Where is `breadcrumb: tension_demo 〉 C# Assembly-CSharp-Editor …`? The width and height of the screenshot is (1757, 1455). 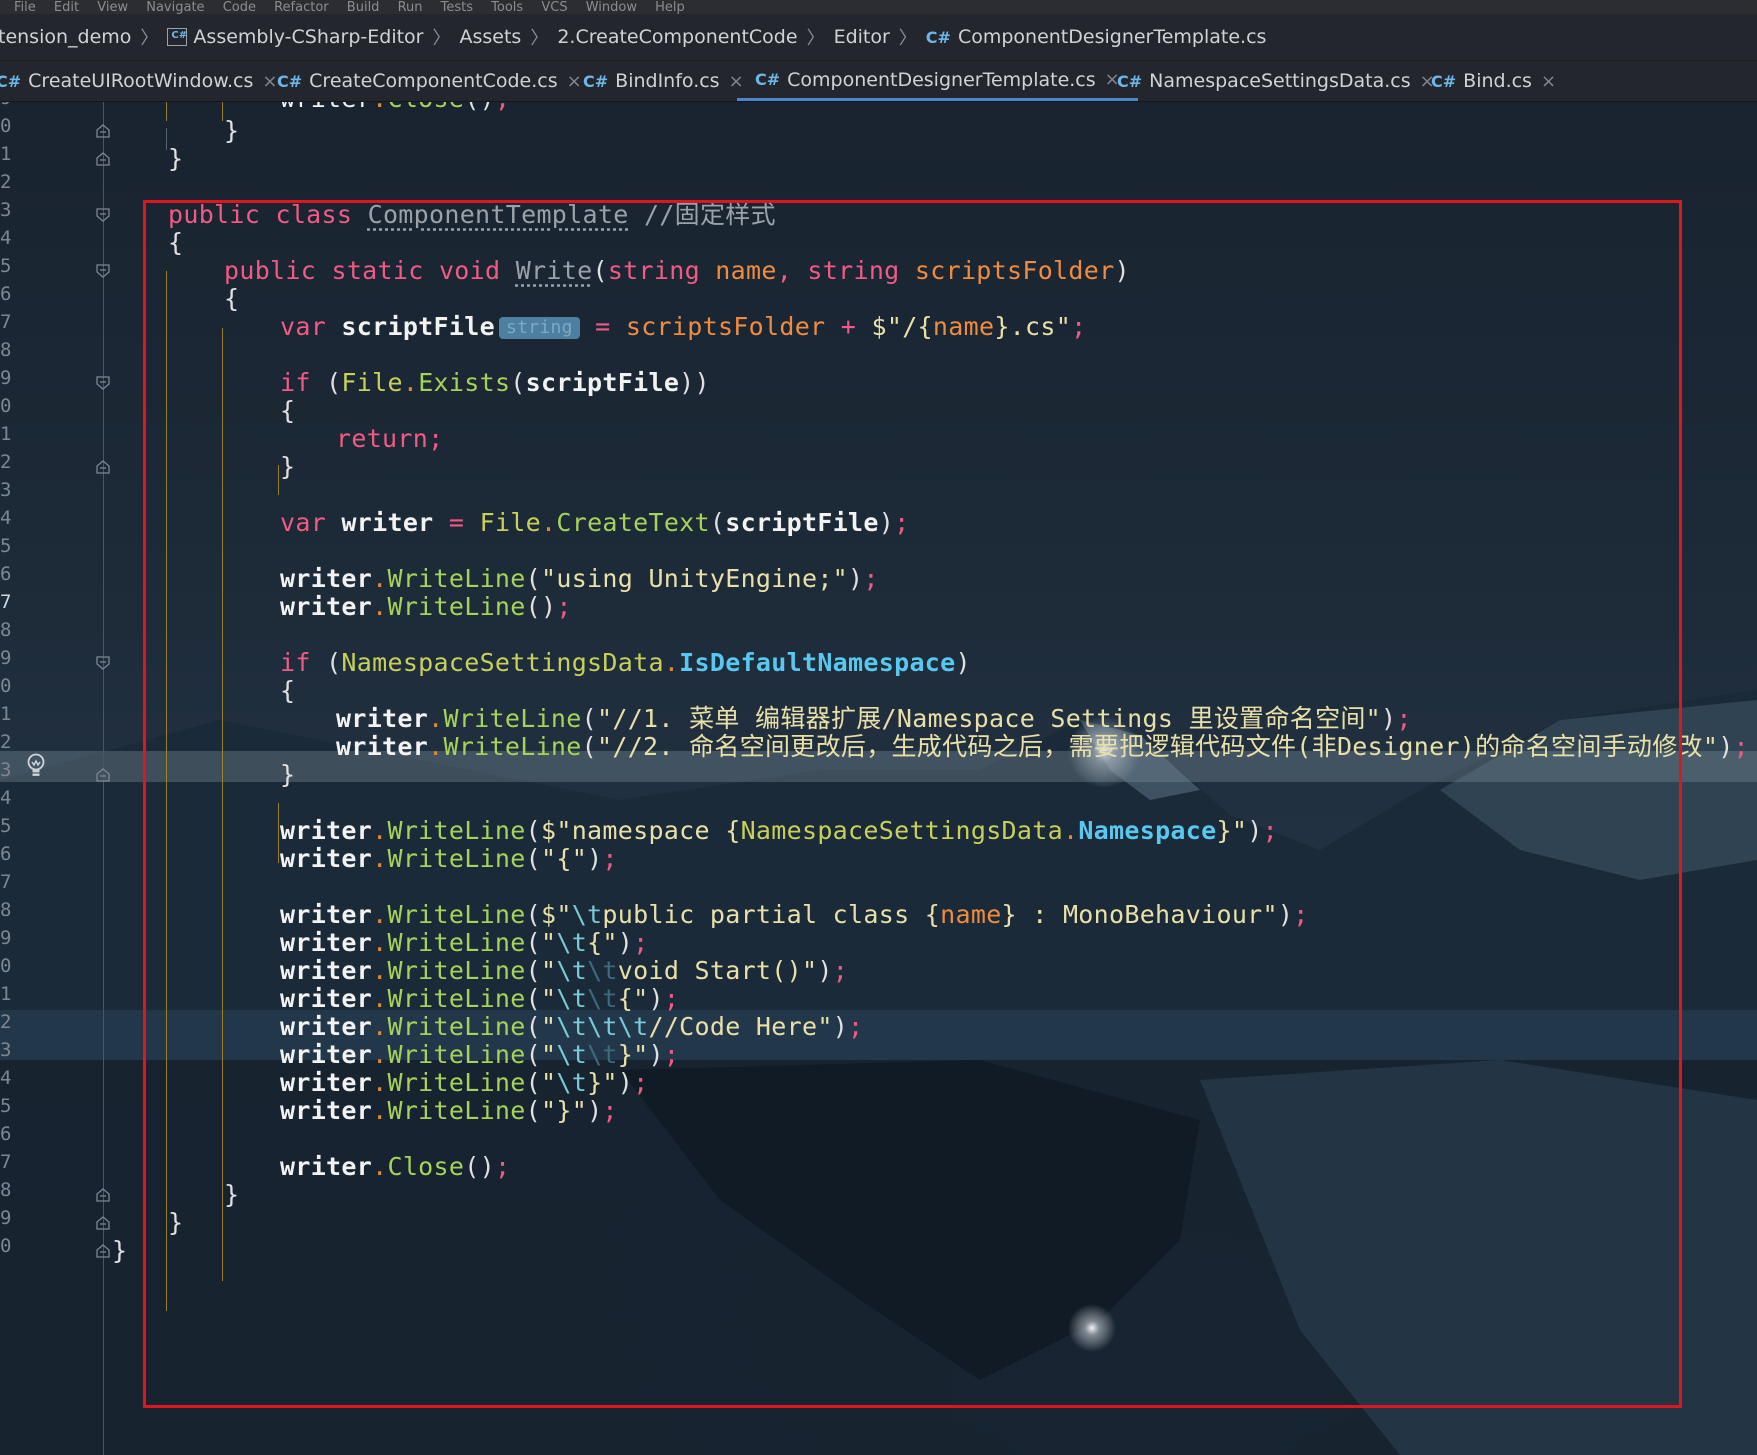
breadcrumb: tension_demo 〉 C# Assembly-CSharp-Editor … is located at coordinates (878, 37).